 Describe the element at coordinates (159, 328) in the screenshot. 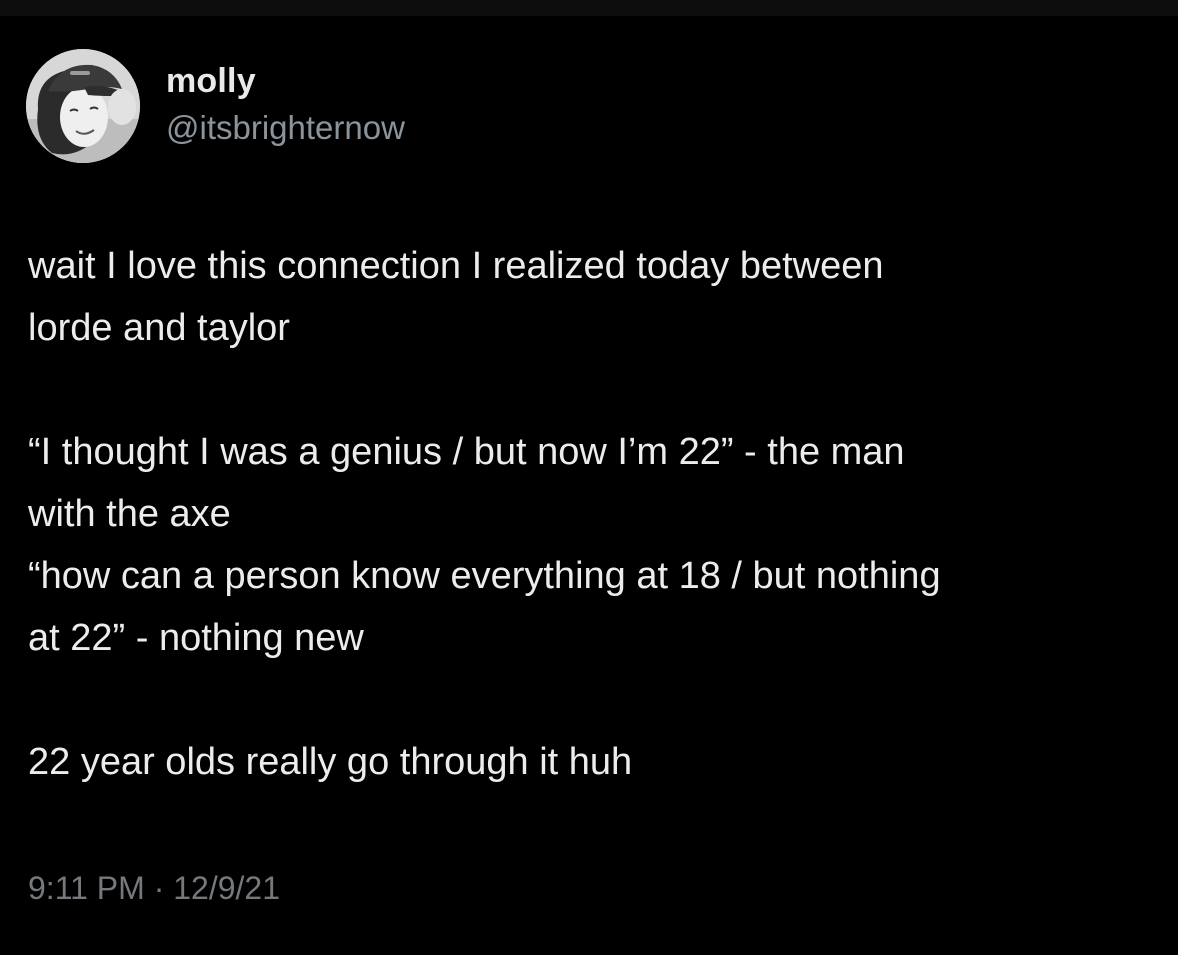

I see `tweet-line: lorde and taylor` at that location.